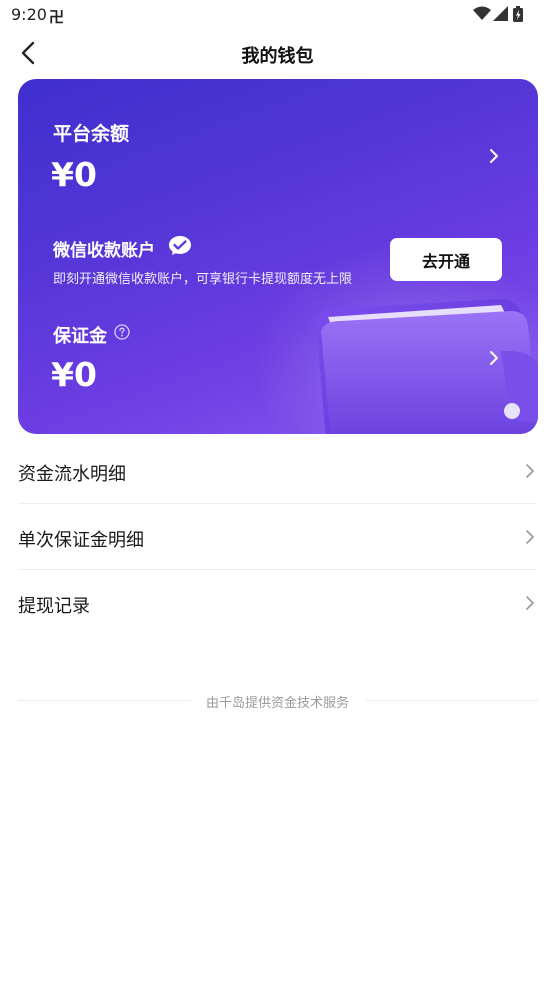 This screenshot has width=555, height=986. I want to click on menu-item-label: 单次保证金明细, so click(81, 540).